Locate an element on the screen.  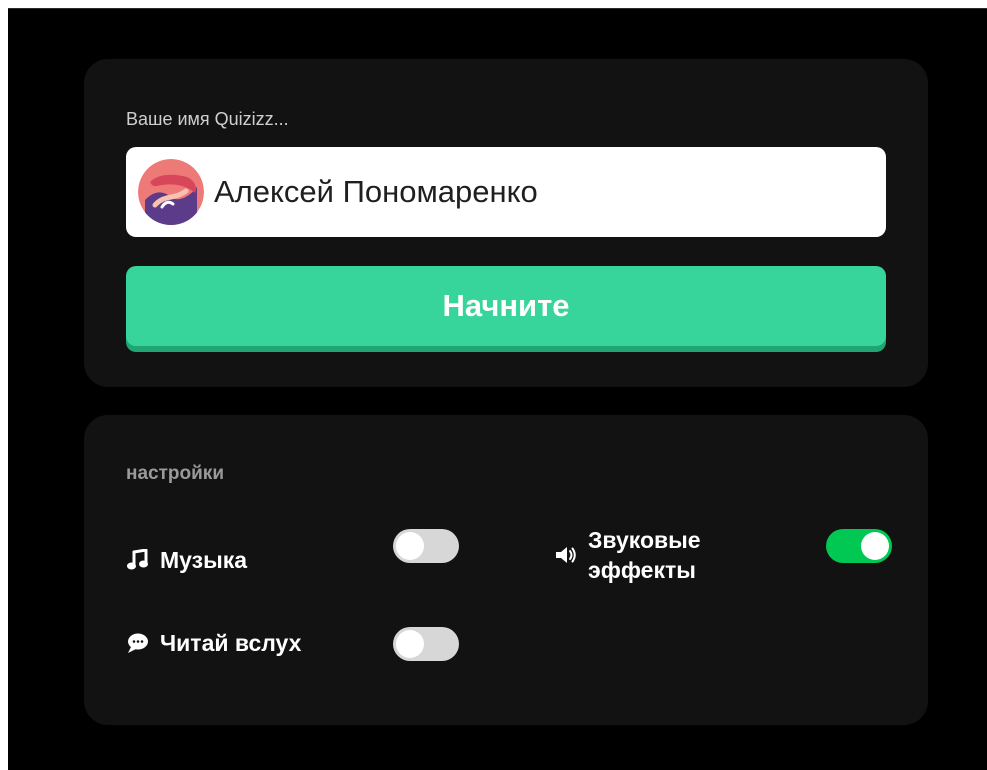
sound-effects-label-line2: эффекты is located at coordinates (642, 570).